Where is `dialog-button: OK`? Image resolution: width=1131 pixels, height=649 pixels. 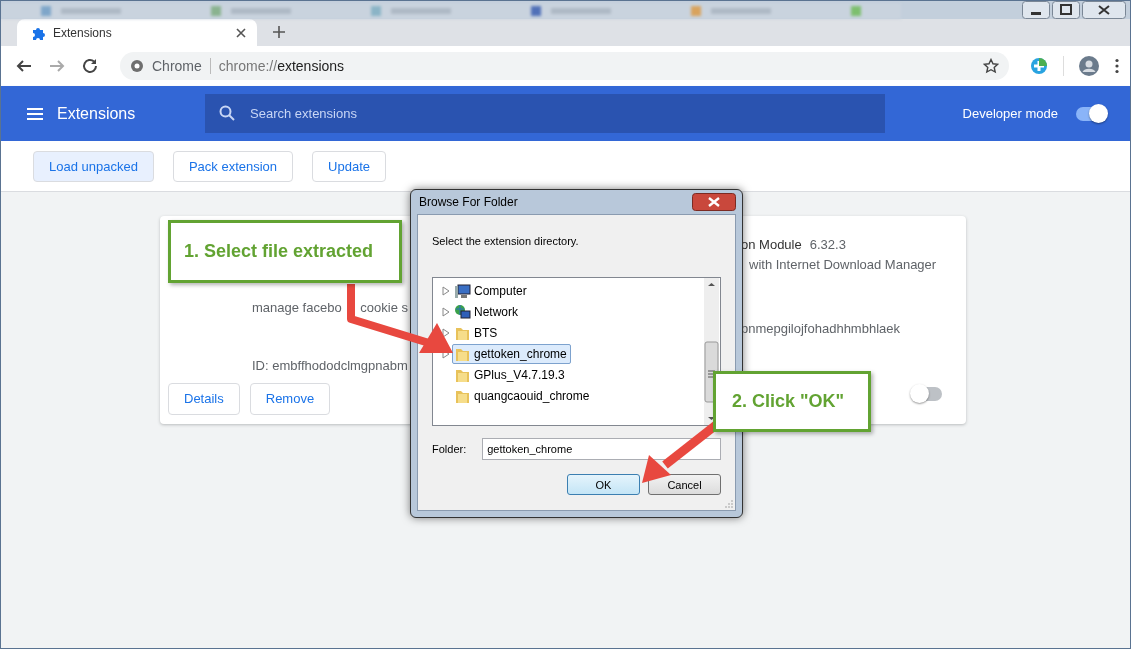
dialog-button: OK is located at coordinates (603, 484).